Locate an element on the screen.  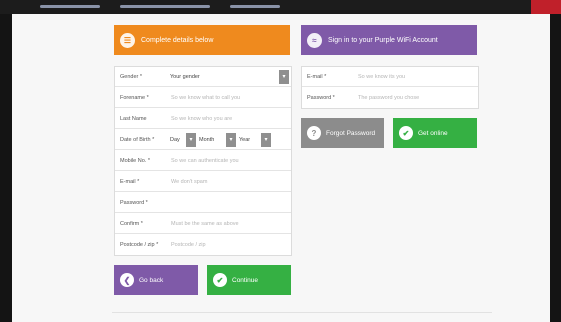
dob-row: Date of Birth * Day ▾ Month ▾ Year ▾ is located at coordinates (203, 140).